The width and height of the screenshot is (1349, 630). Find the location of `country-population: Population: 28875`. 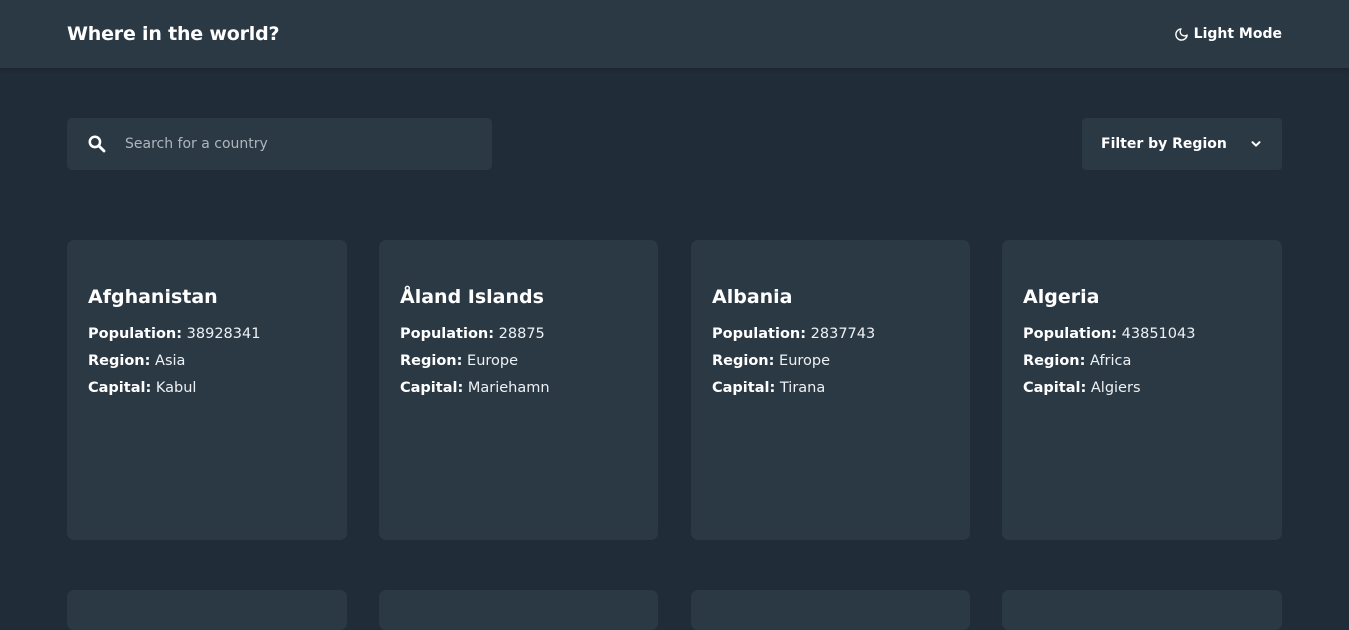

country-population: Population: 28875 is located at coordinates (519, 334).